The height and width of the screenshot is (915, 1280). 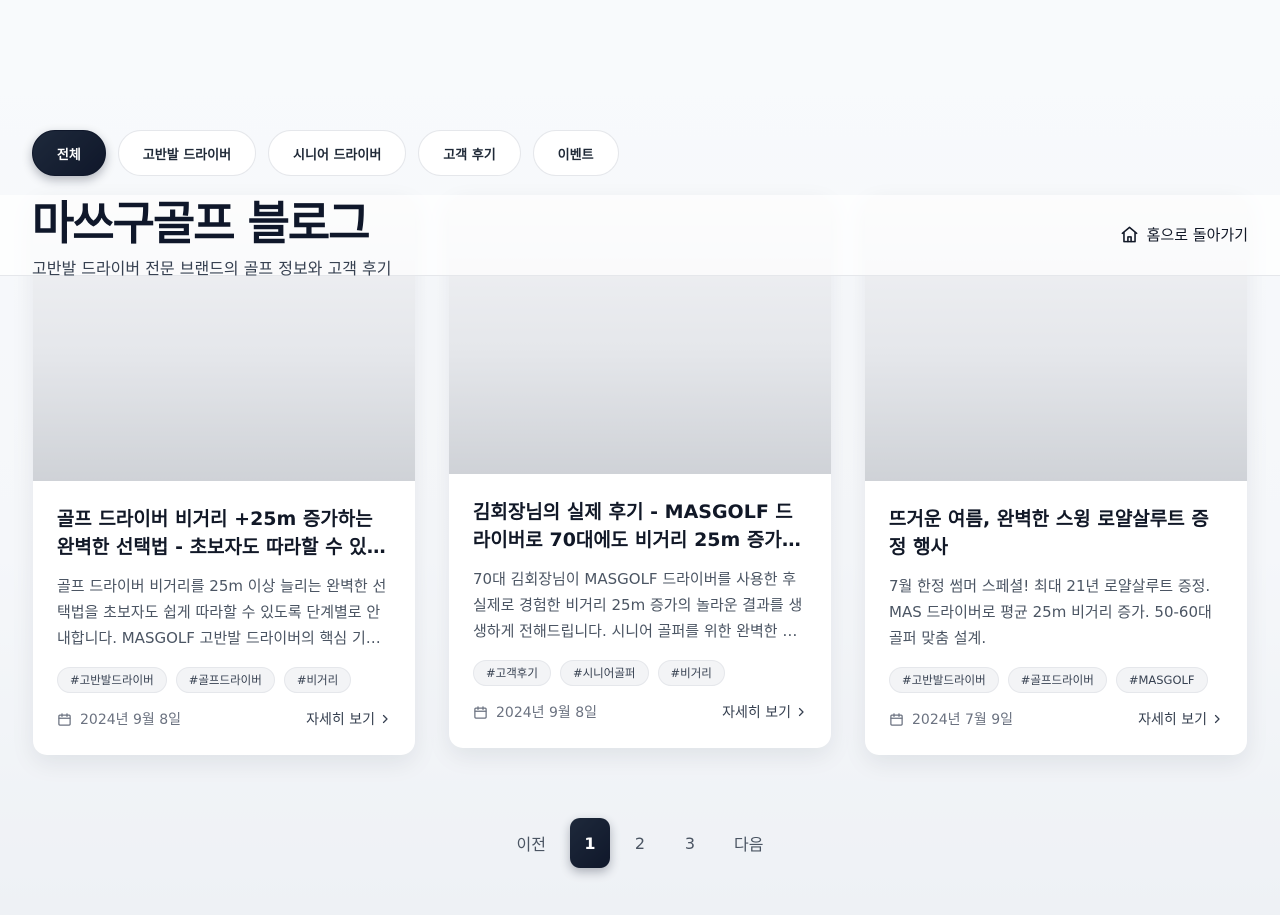 I want to click on next-page-button: 다음, so click(x=748, y=843).